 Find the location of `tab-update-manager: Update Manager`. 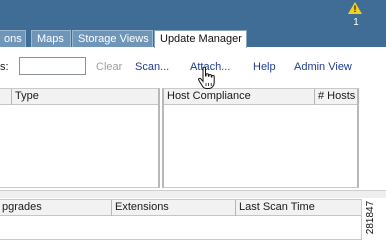

tab-update-manager: Update Manager is located at coordinates (200, 39).